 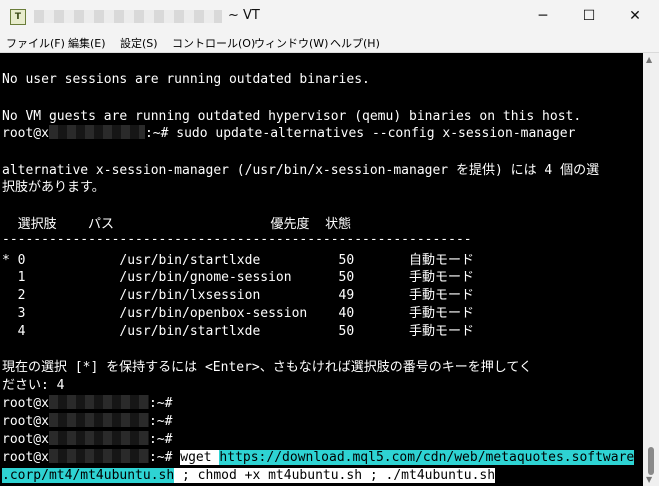 I want to click on window-title: ~ VT, so click(x=244, y=15).